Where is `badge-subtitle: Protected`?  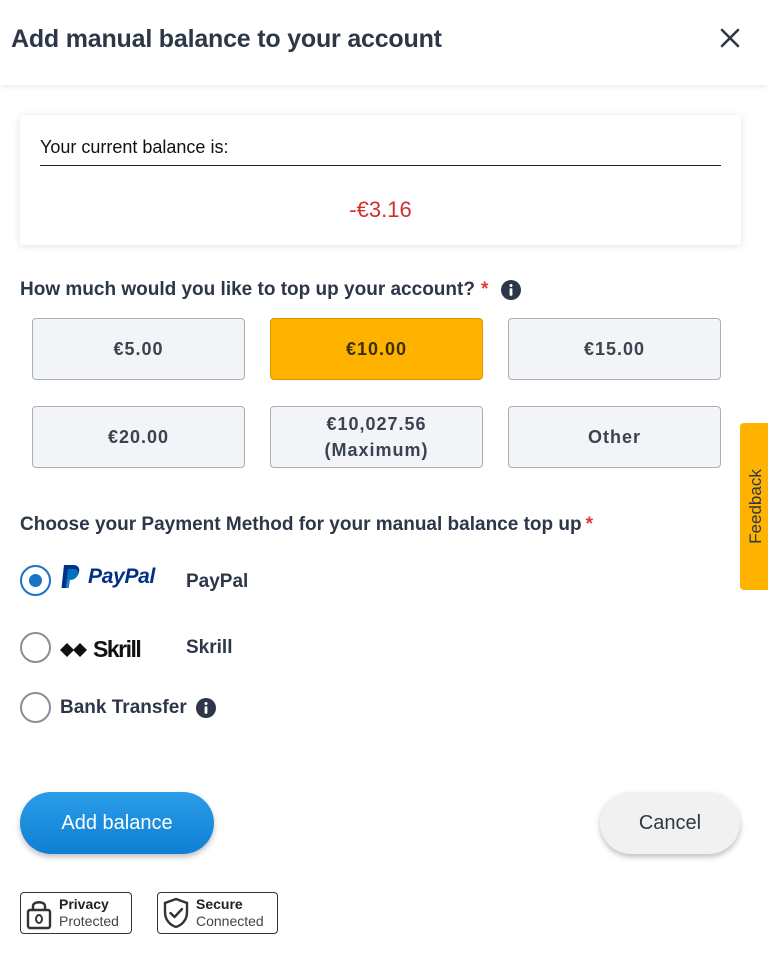
badge-subtitle: Protected is located at coordinates (89, 921).